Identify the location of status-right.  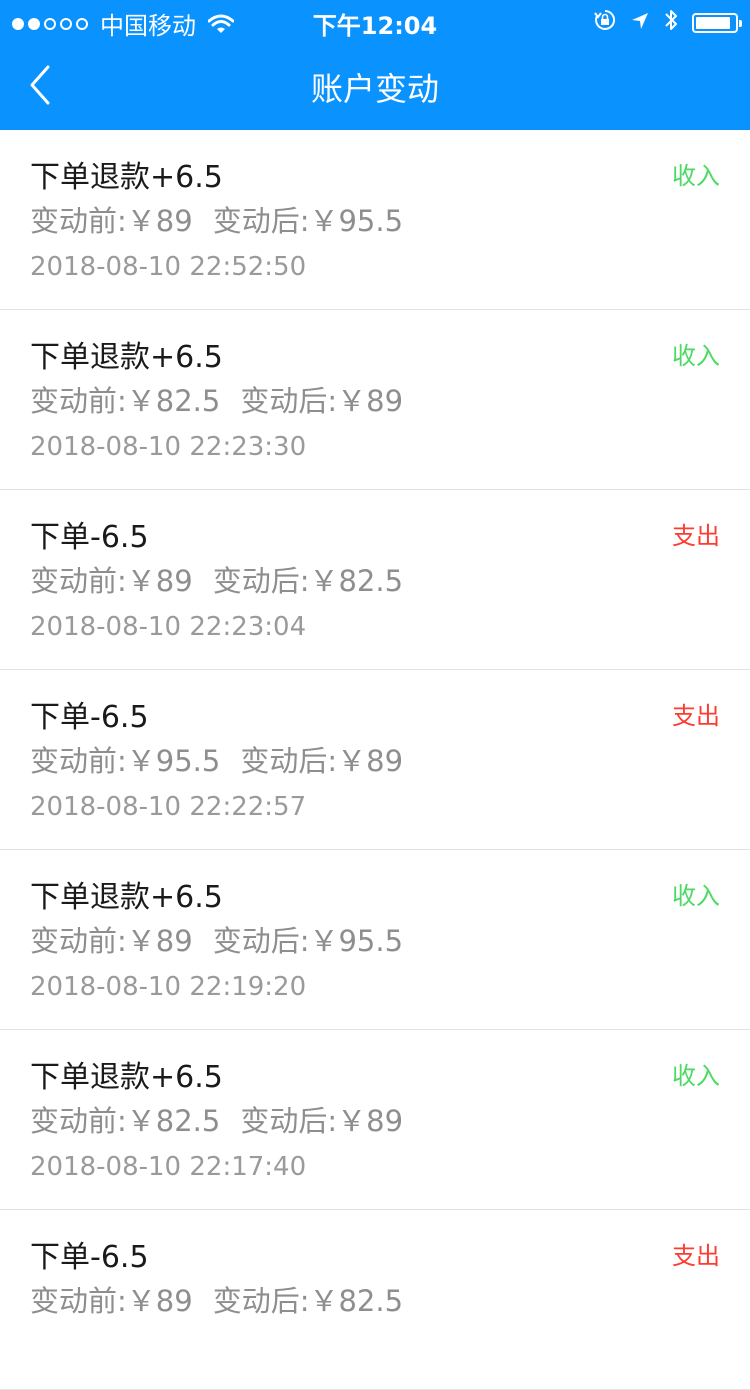
(668, 23).